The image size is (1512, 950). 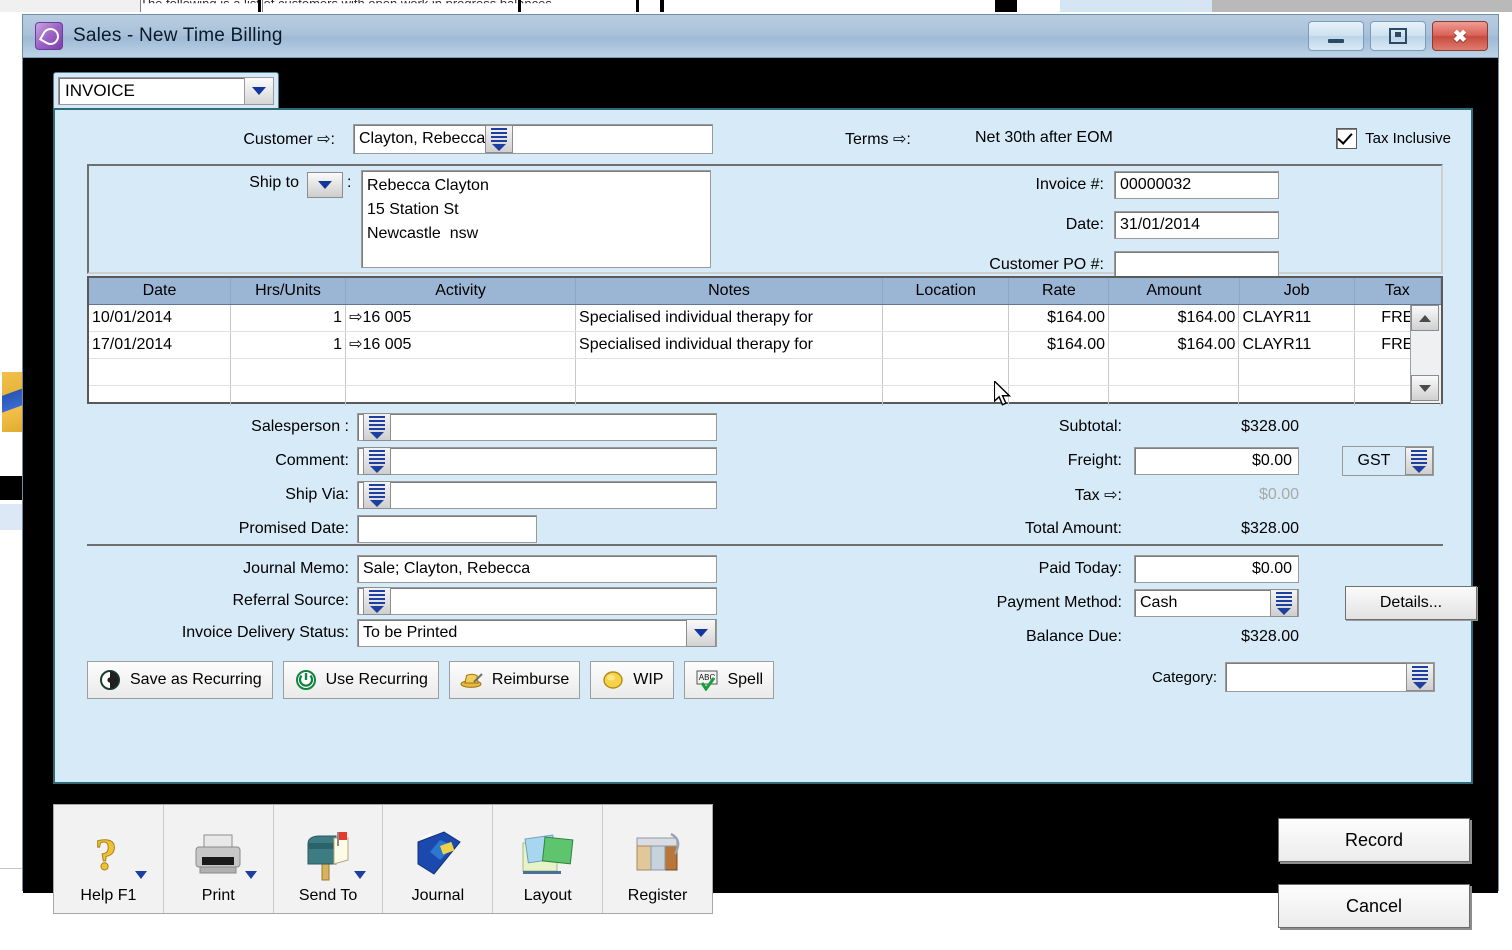 I want to click on cell-activity, so click(x=461, y=372).